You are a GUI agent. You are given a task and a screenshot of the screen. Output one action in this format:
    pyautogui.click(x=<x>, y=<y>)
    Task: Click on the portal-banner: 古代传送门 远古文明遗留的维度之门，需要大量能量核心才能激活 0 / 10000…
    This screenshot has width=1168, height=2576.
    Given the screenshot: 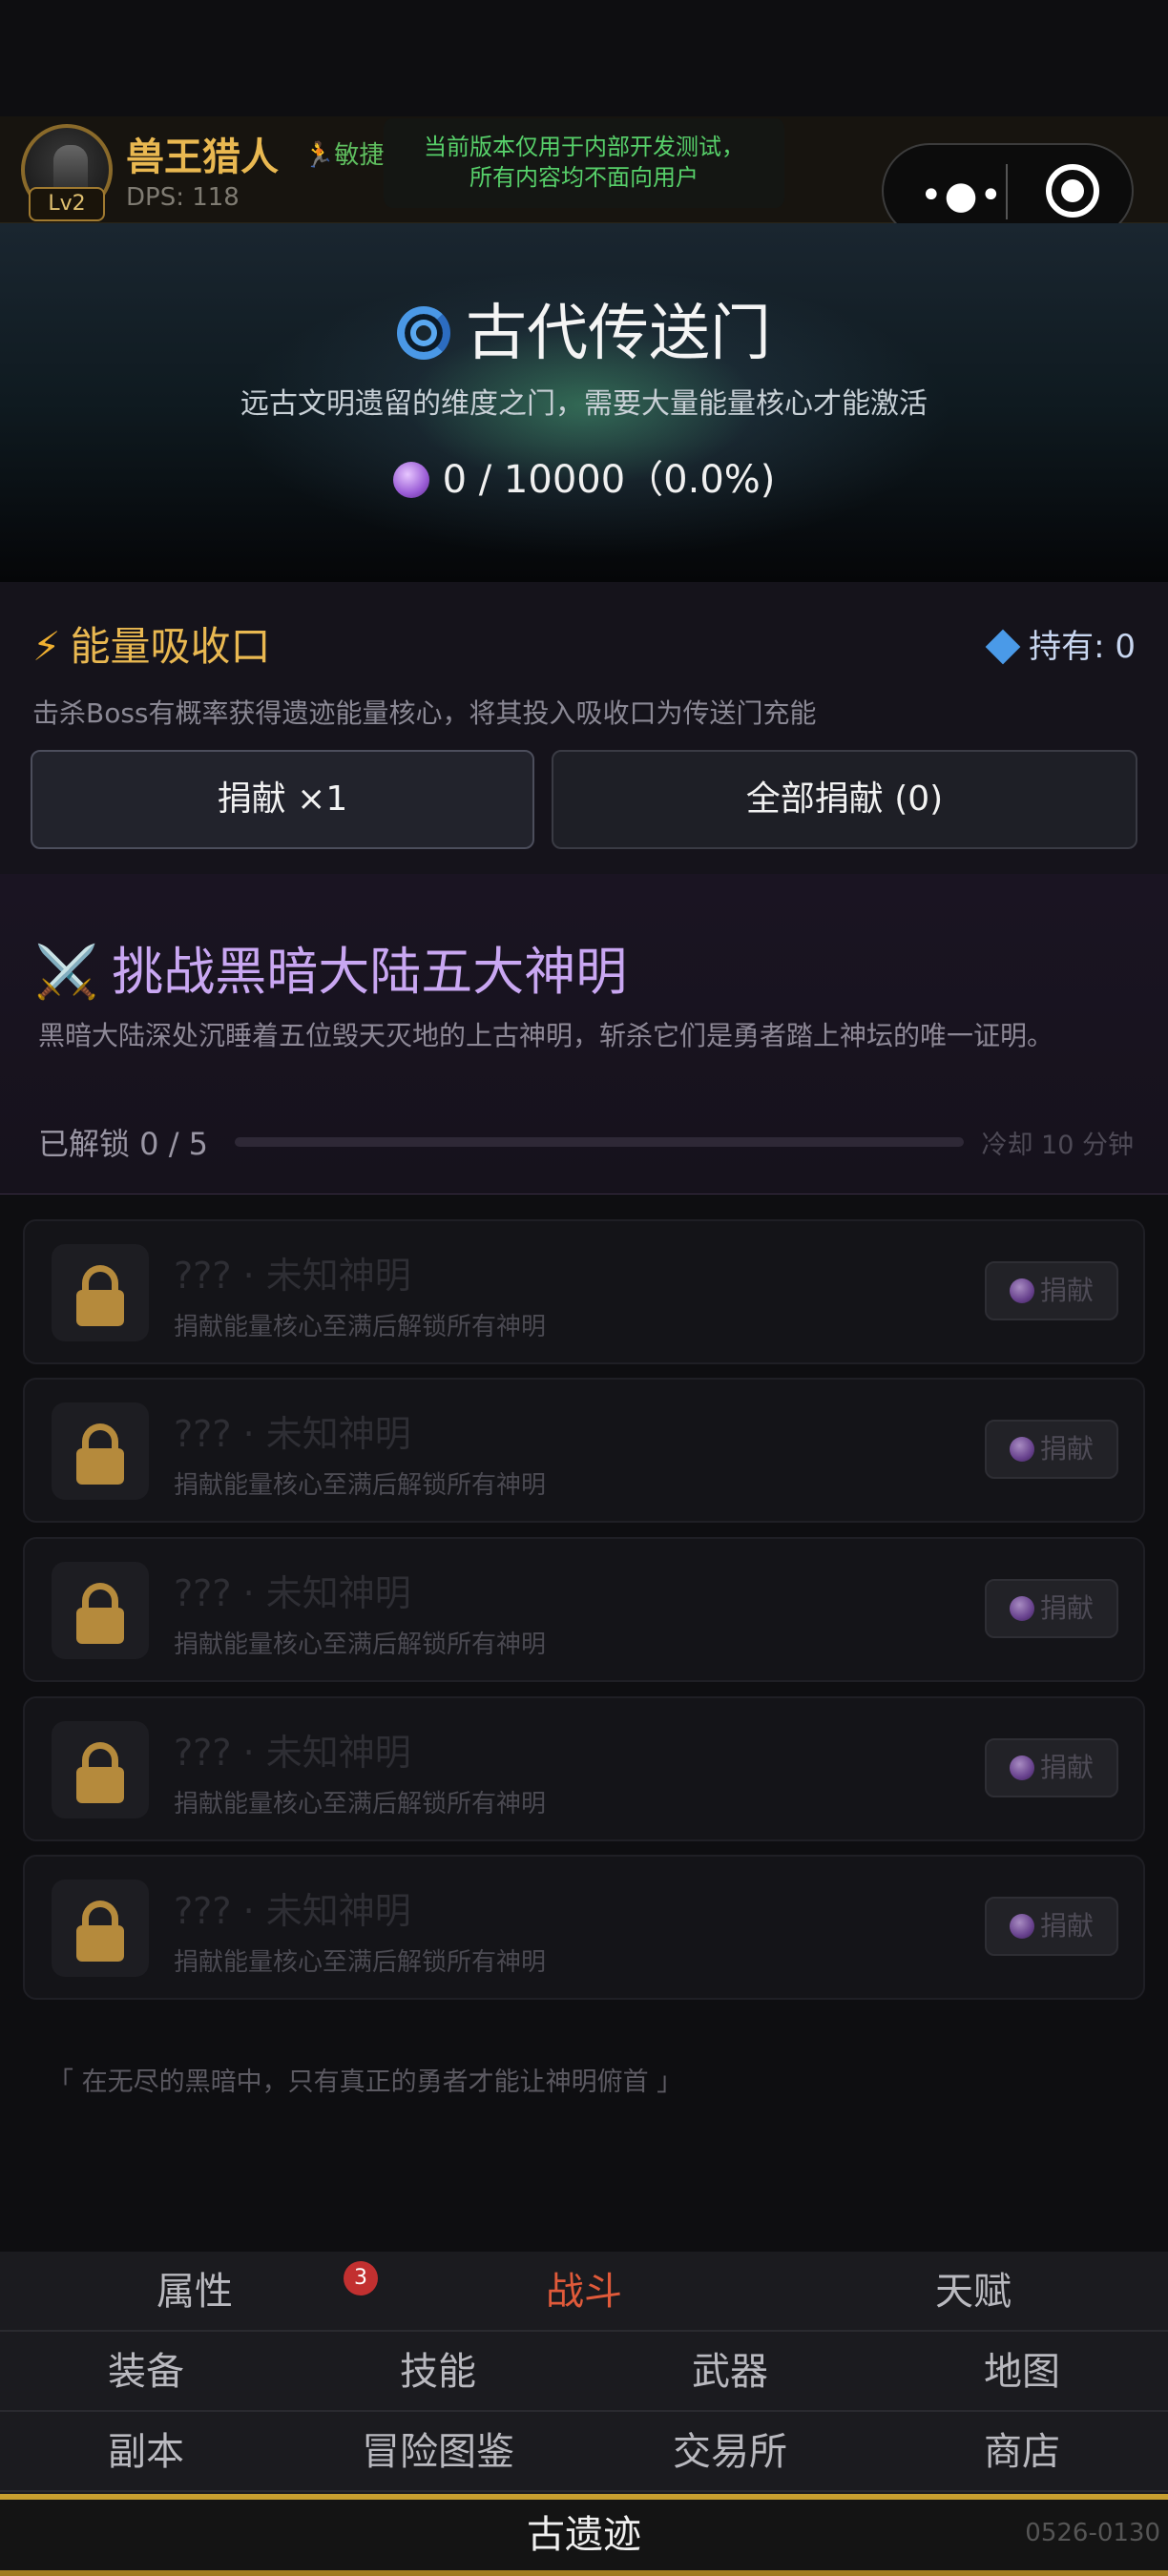 What is the action you would take?
    pyautogui.click(x=584, y=402)
    